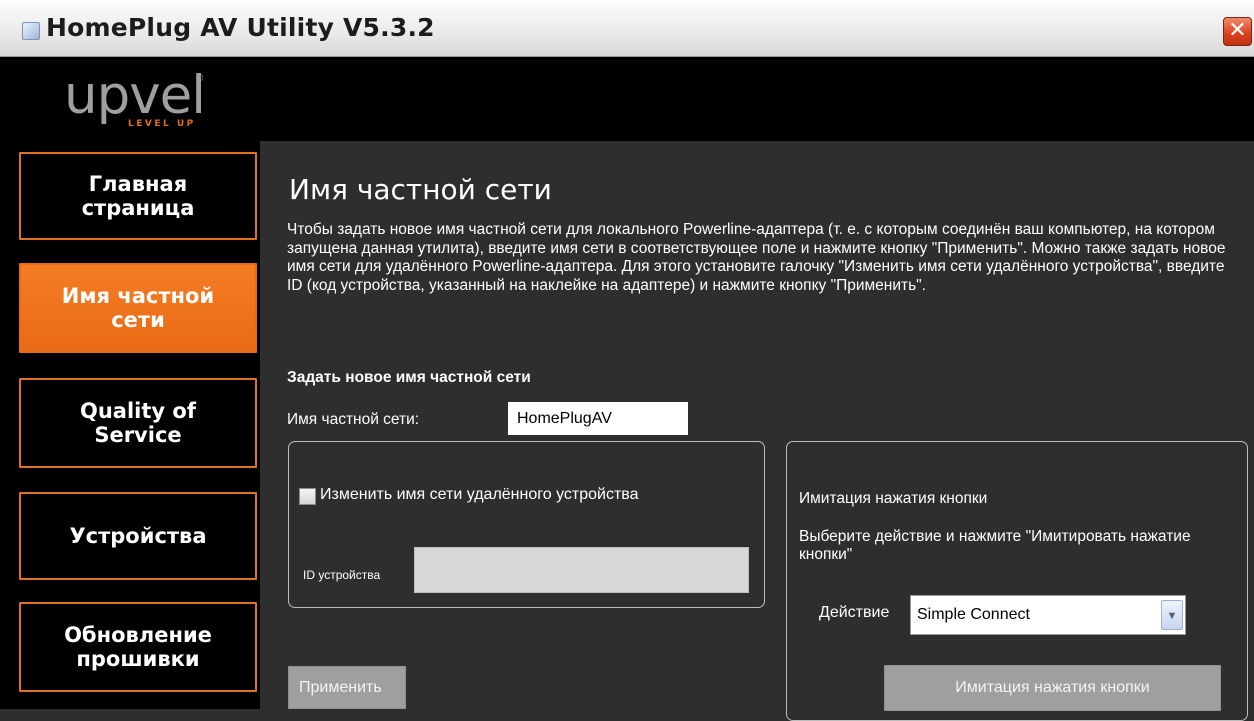  I want to click on sidebar-item-label: Обновление прошивки, so click(138, 647).